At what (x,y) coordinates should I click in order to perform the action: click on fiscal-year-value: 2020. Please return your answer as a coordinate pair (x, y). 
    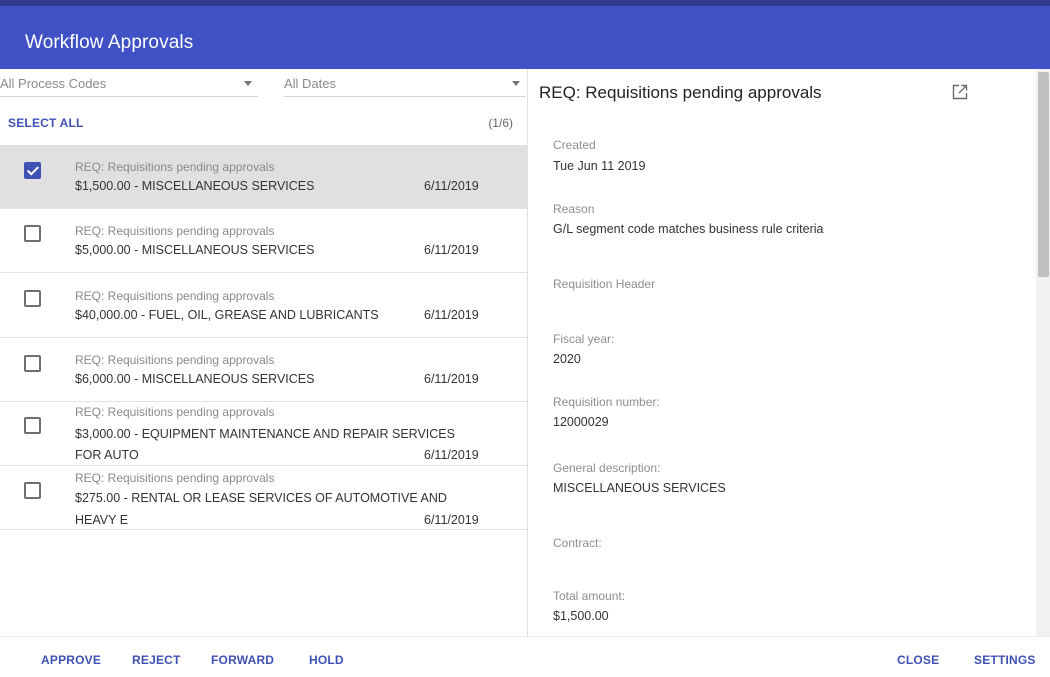
    Looking at the image, I should click on (567, 359).